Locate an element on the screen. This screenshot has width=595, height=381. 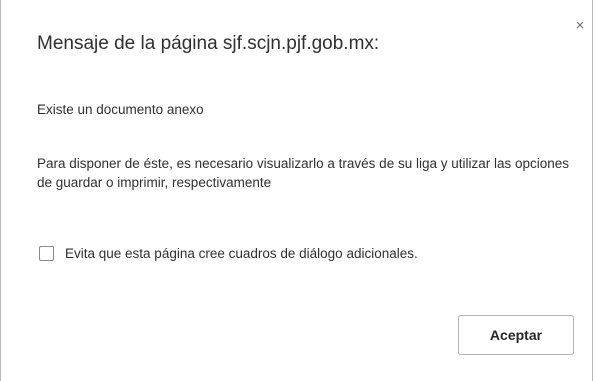
accept-button: Aceptar is located at coordinates (516, 335).